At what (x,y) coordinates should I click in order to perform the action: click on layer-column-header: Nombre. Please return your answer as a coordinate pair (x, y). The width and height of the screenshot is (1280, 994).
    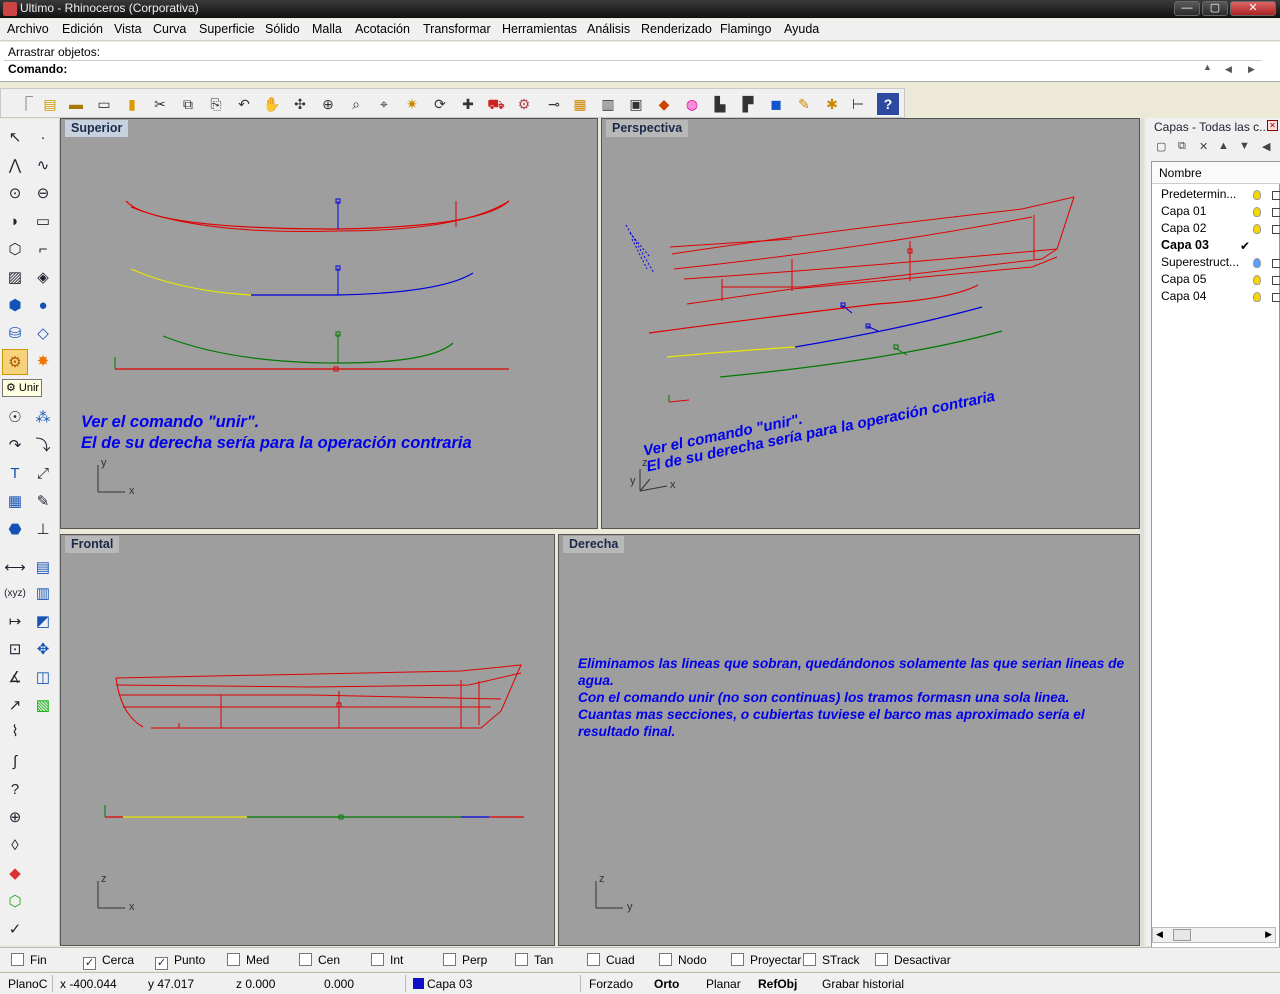
    Looking at the image, I should click on (1216, 173).